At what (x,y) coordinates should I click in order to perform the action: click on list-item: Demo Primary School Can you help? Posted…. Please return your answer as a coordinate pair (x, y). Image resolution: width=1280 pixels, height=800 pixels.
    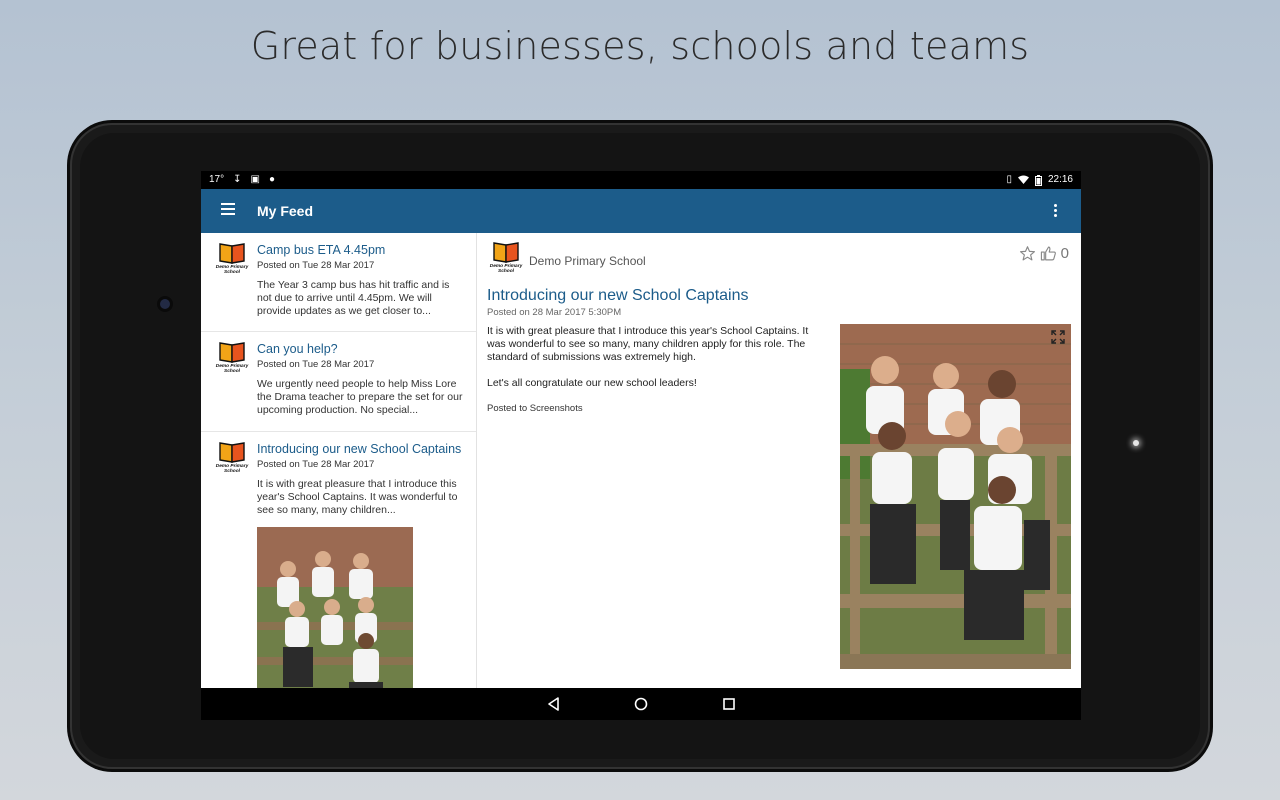
    Looking at the image, I should click on (338, 382).